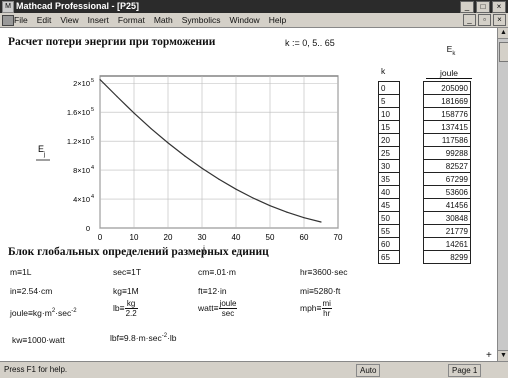 The height and width of the screenshot is (378, 508). Describe the element at coordinates (389, 153) in the screenshot. I see `k-value-cell: 25` at that location.